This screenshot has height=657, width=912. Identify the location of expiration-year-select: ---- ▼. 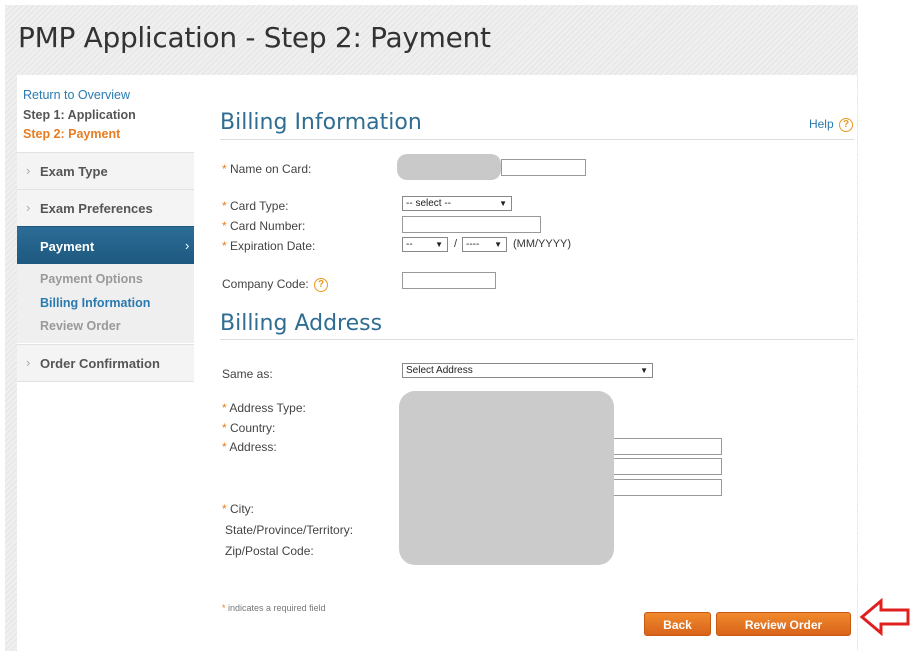
(484, 244).